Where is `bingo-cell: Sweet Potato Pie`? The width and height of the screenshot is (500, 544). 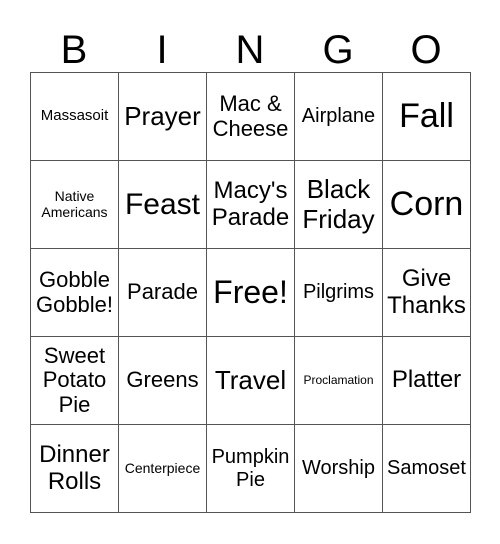
bingo-cell: Sweet Potato Pie is located at coordinates (75, 381).